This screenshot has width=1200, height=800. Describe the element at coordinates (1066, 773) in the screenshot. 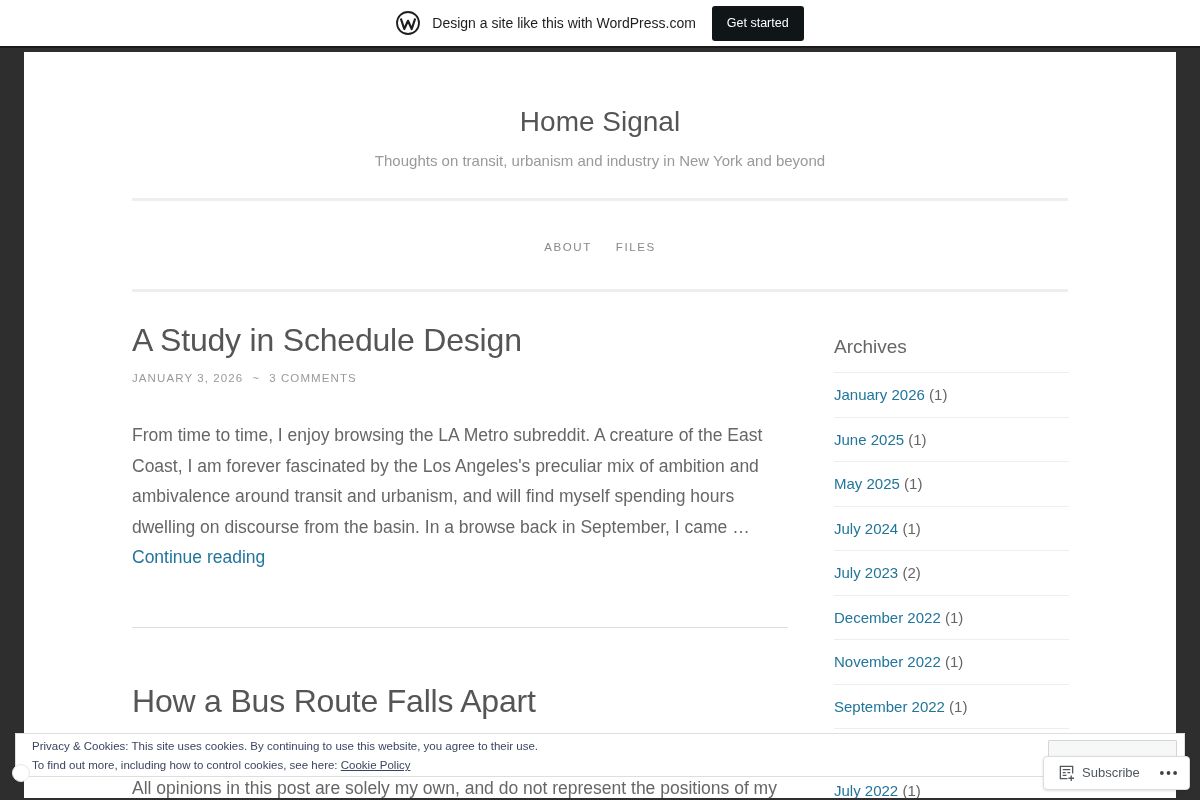

I see `document-plus-icon` at that location.